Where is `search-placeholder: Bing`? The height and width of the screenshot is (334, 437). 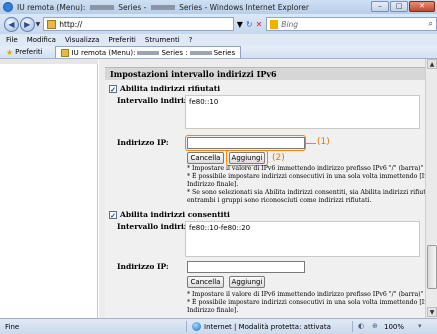 search-placeholder: Bing is located at coordinates (290, 24).